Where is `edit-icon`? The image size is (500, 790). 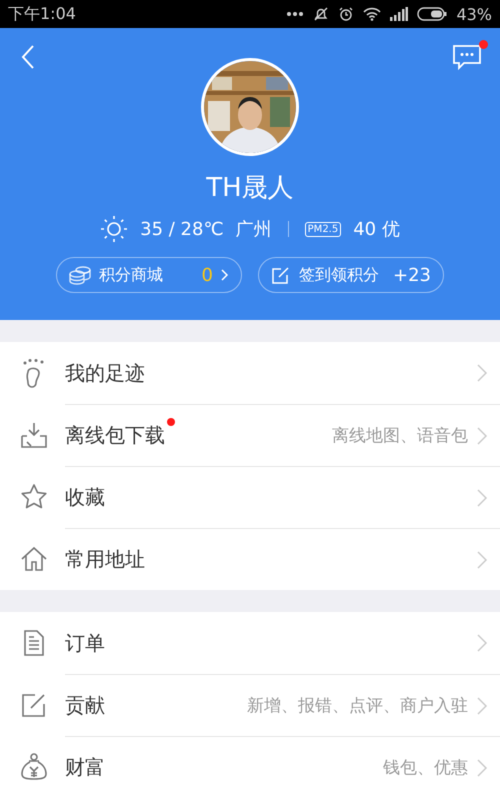 edit-icon is located at coordinates (281, 275).